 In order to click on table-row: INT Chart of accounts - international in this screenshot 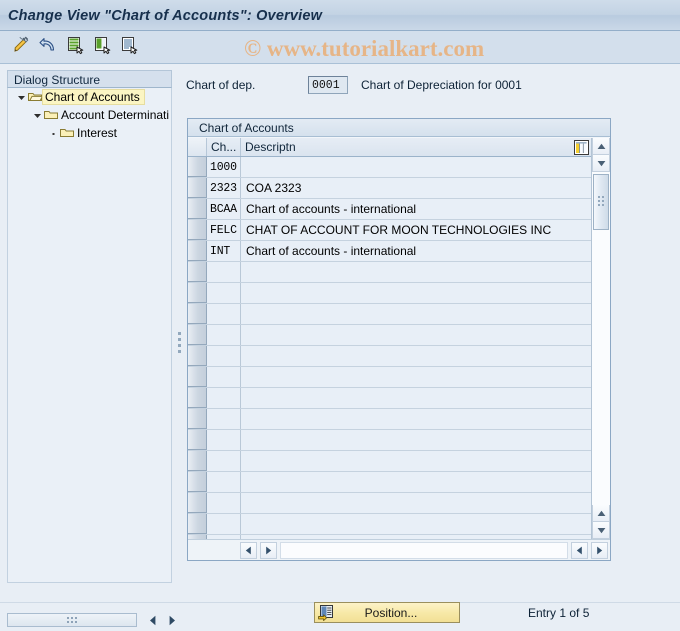, I will do `click(389, 251)`.